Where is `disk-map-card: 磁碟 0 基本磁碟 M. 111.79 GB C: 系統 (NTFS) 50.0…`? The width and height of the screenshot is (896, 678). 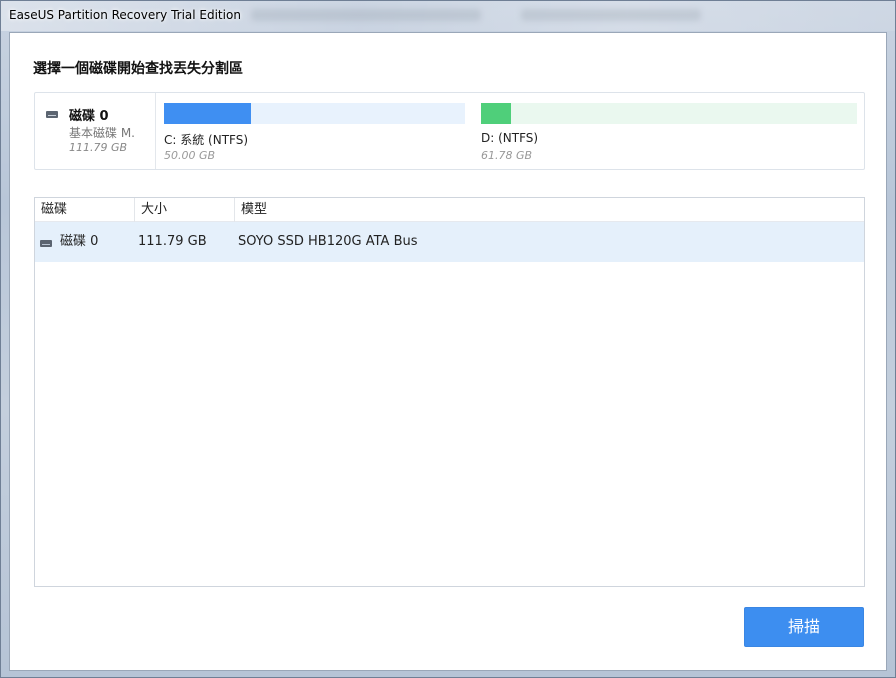 disk-map-card: 磁碟 0 基本磁碟 M. 111.79 GB C: 系統 (NTFS) 50.0… is located at coordinates (449, 131).